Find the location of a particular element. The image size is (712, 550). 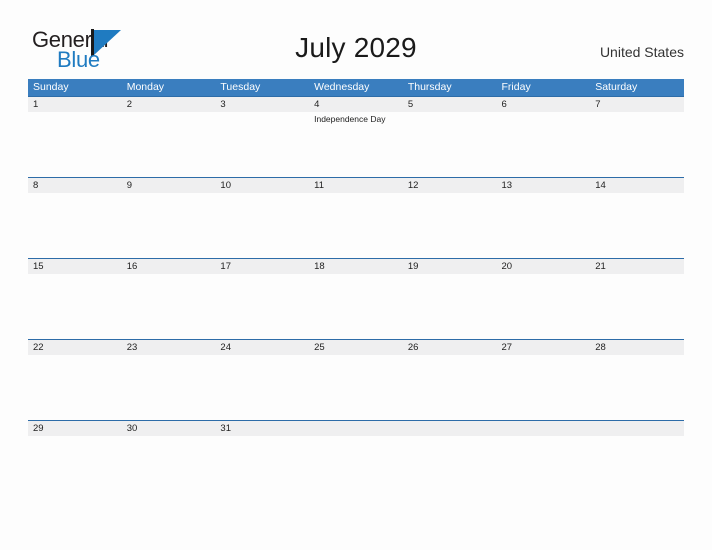

calendar-day-cell: 19 is located at coordinates (450, 299).